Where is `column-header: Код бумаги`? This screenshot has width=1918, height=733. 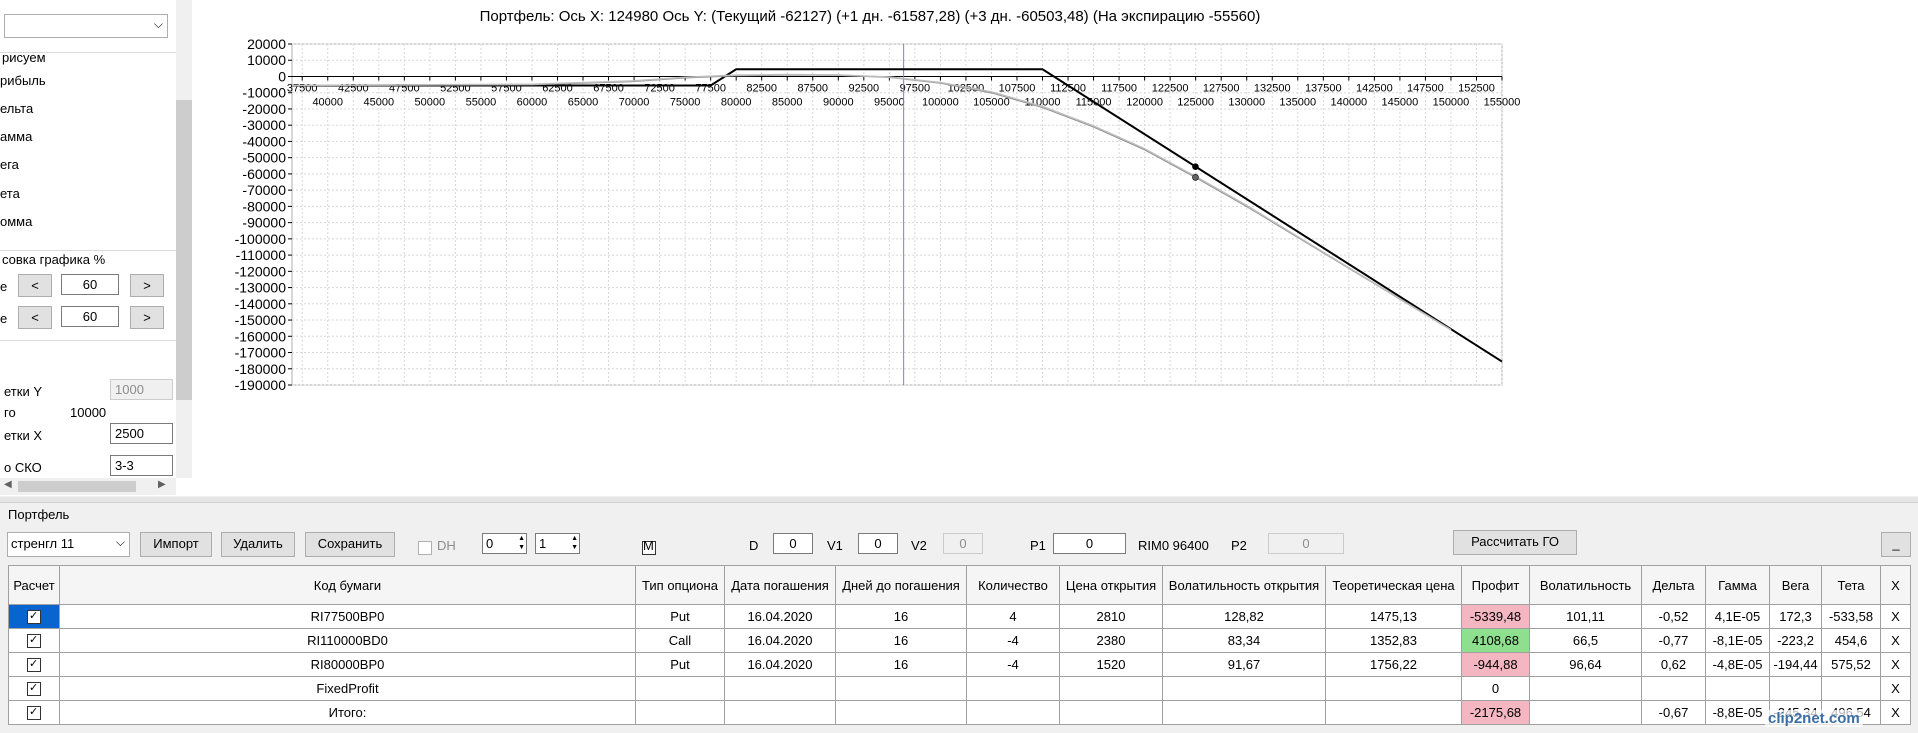
column-header: Код бумаги is located at coordinates (347, 585).